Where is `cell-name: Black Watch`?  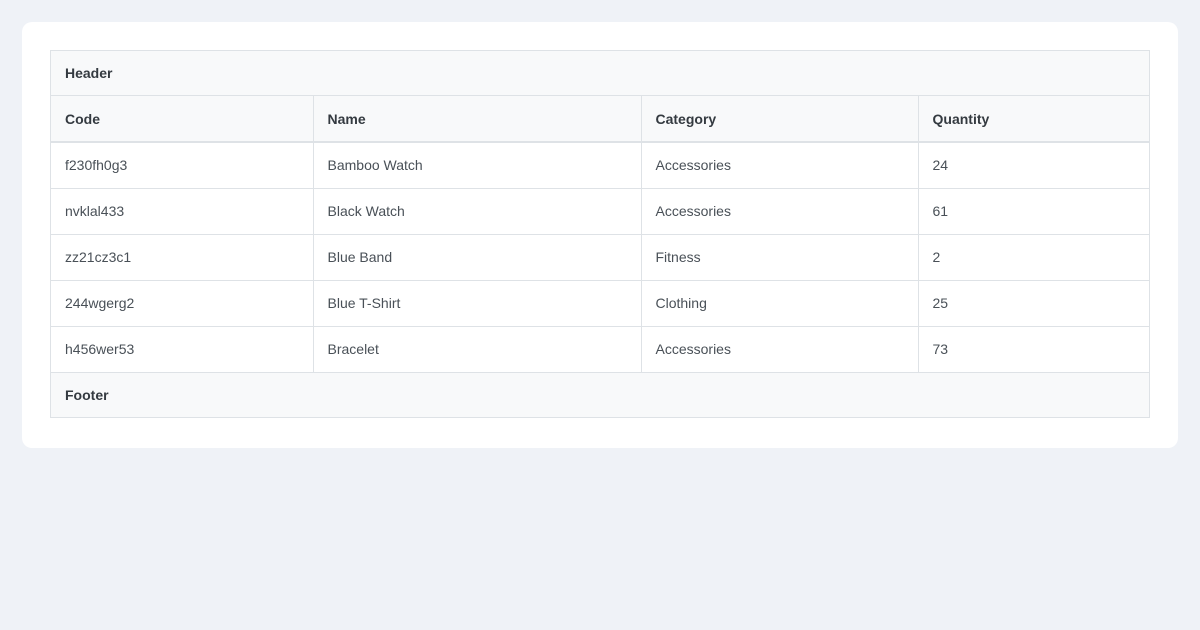 cell-name: Black Watch is located at coordinates (477, 211).